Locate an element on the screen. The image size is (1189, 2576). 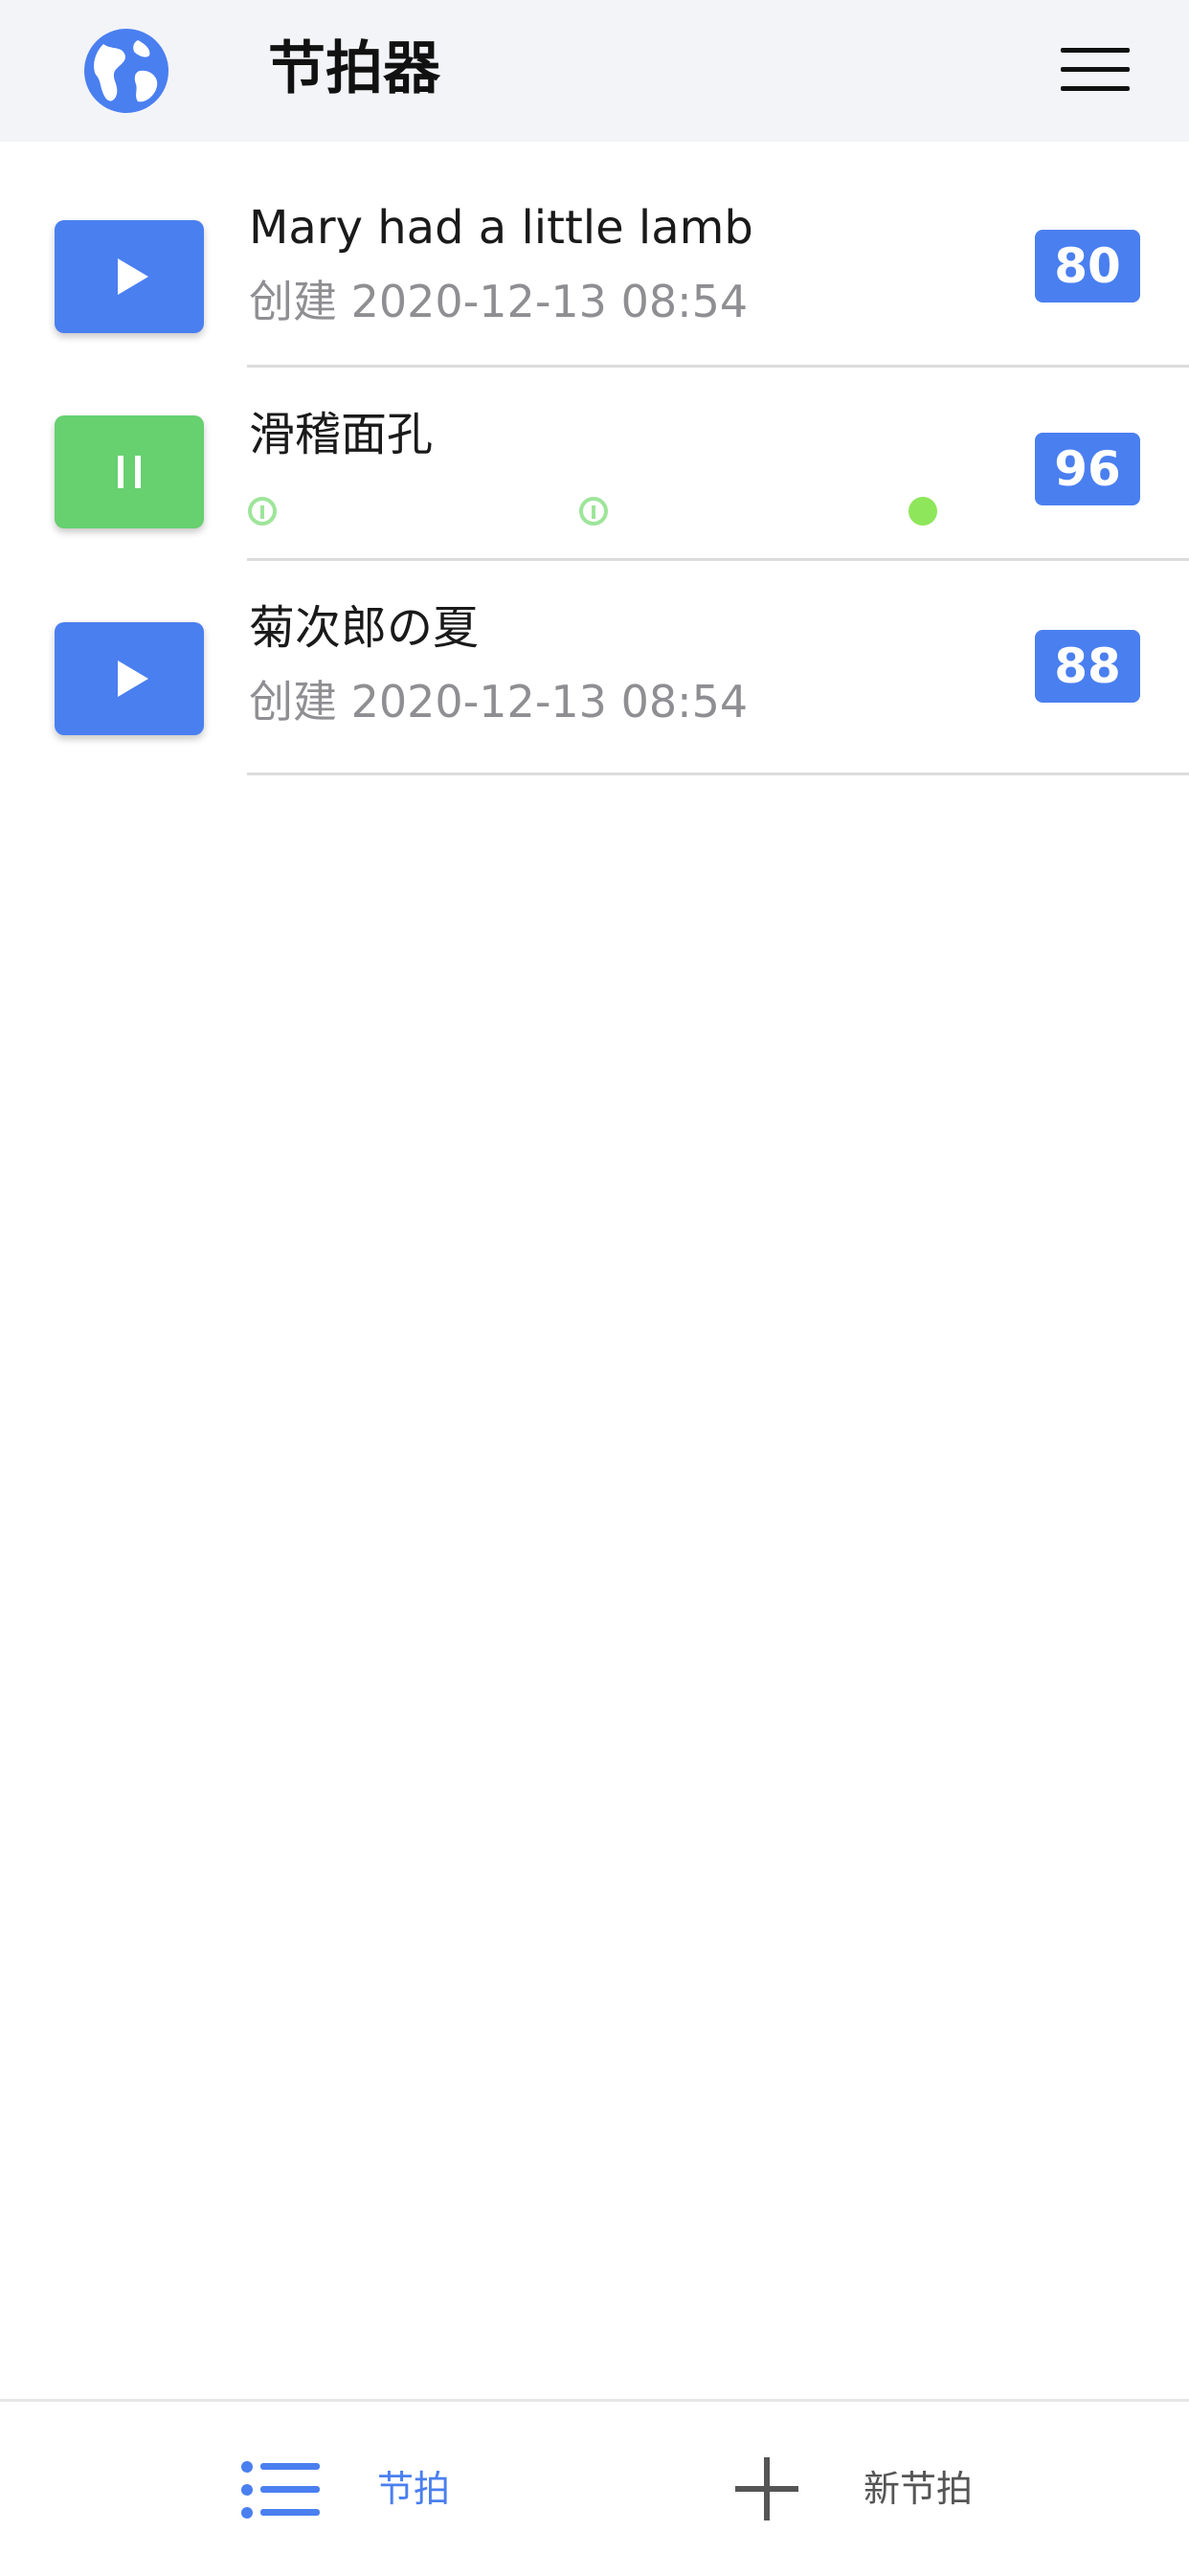
list-item: 菊次郎の夏 创建 2020-12-13 08:54 88 is located at coordinates (594, 668).